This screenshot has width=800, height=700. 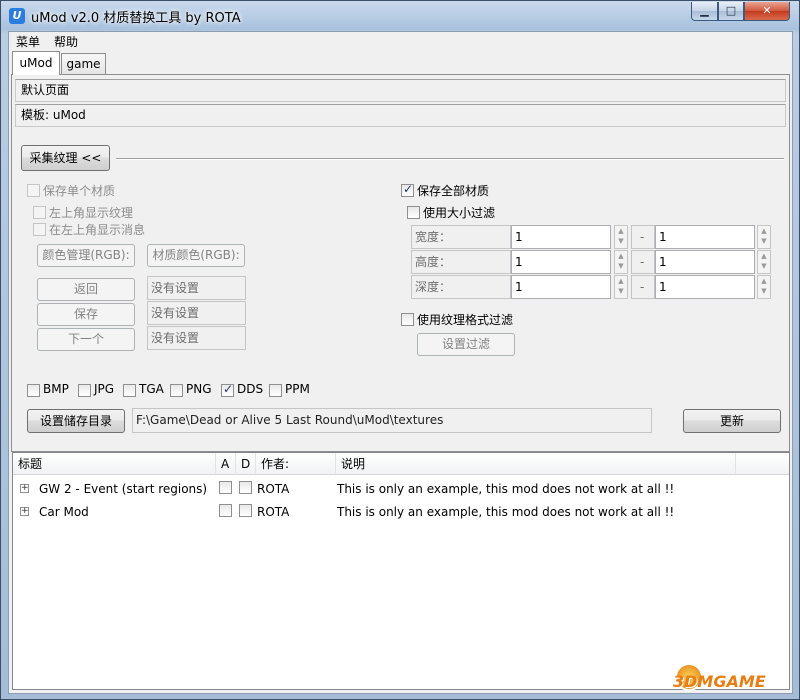 What do you see at coordinates (97, 230) in the screenshot?
I see `show-message-label: 在左上角显示消息` at bounding box center [97, 230].